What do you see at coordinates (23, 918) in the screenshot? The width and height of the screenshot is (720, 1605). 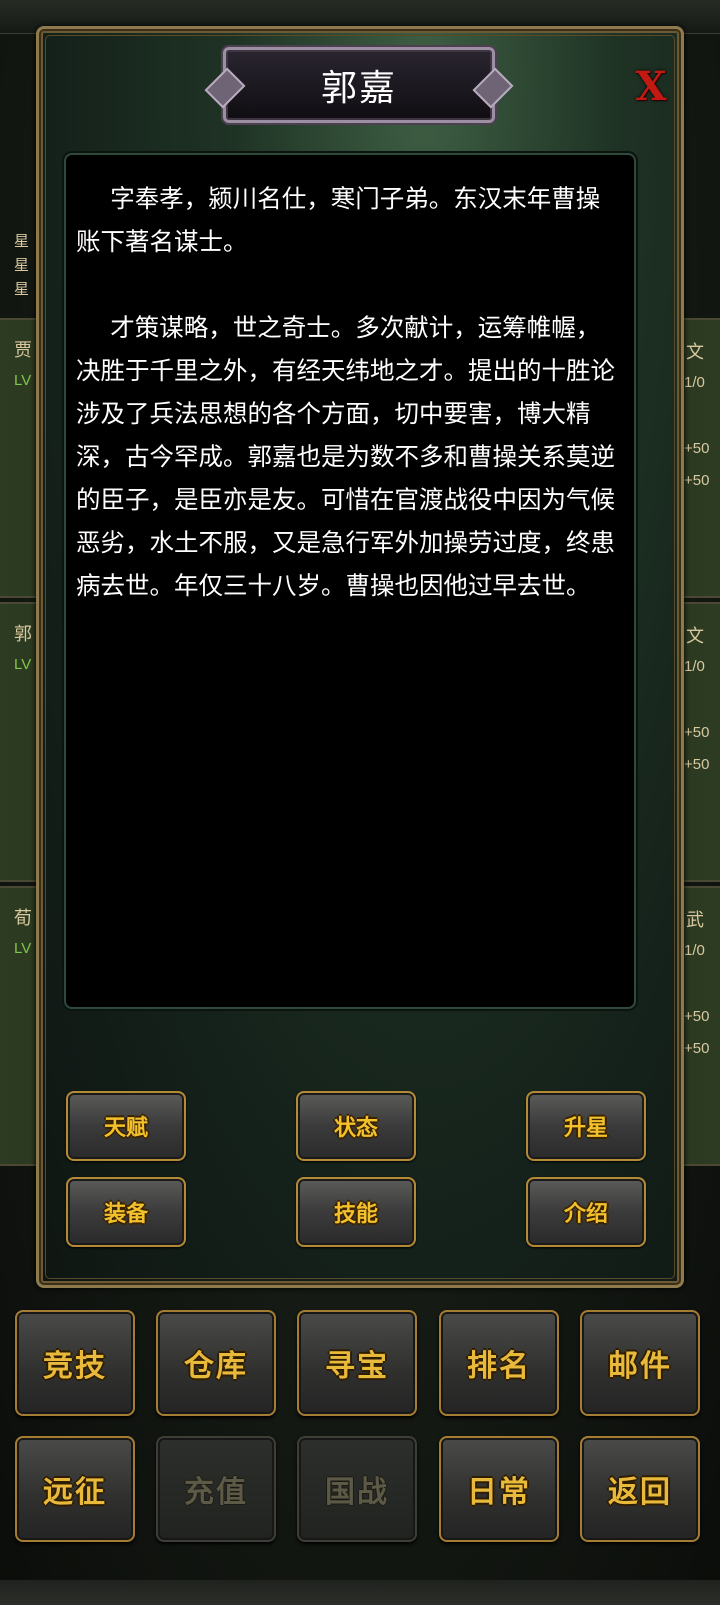 I see `background-row-name: 荀` at bounding box center [23, 918].